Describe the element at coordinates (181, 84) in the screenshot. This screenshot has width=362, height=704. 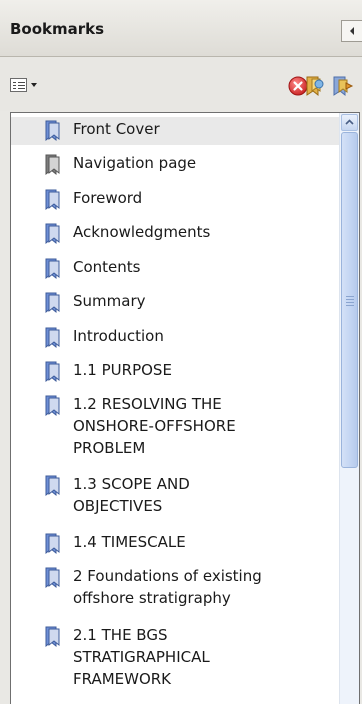
I see `bookmarks-toolbar` at that location.